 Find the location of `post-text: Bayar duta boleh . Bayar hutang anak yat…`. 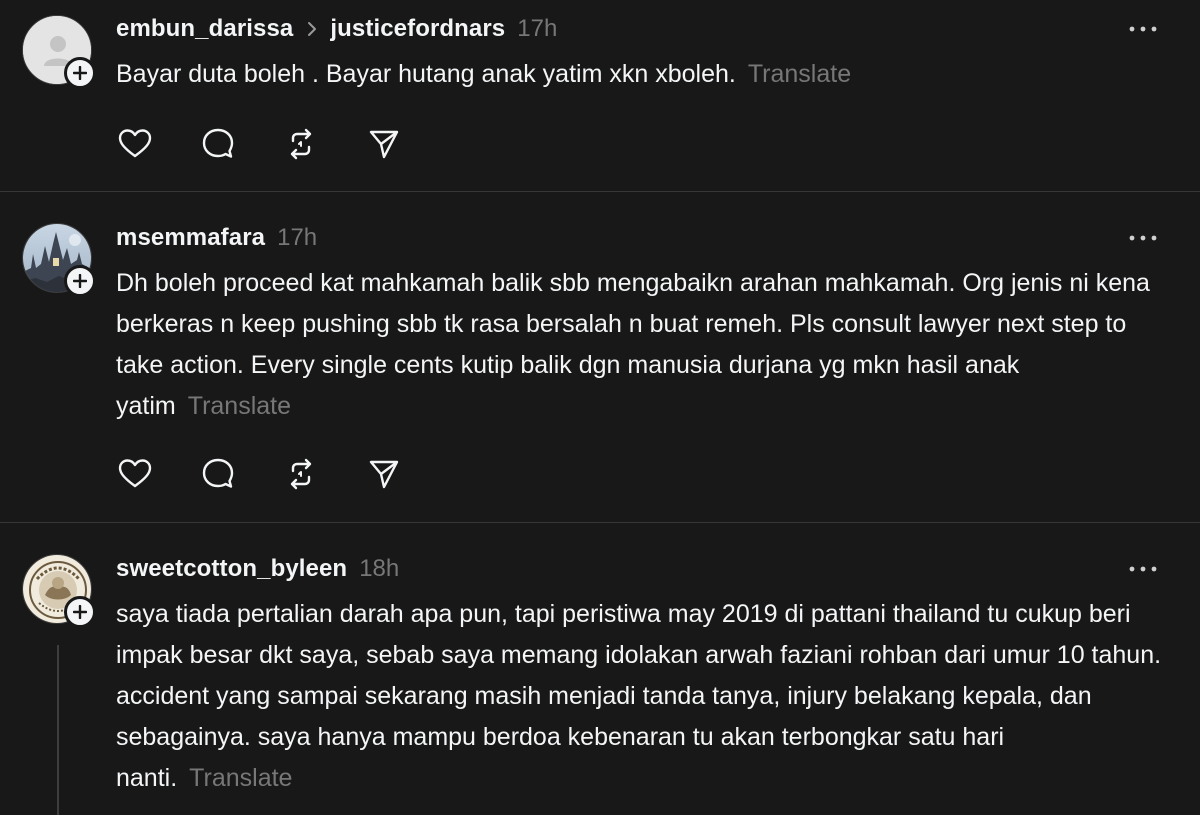

post-text: Bayar duta boleh . Bayar hutang anak yat… is located at coordinates (646, 74).